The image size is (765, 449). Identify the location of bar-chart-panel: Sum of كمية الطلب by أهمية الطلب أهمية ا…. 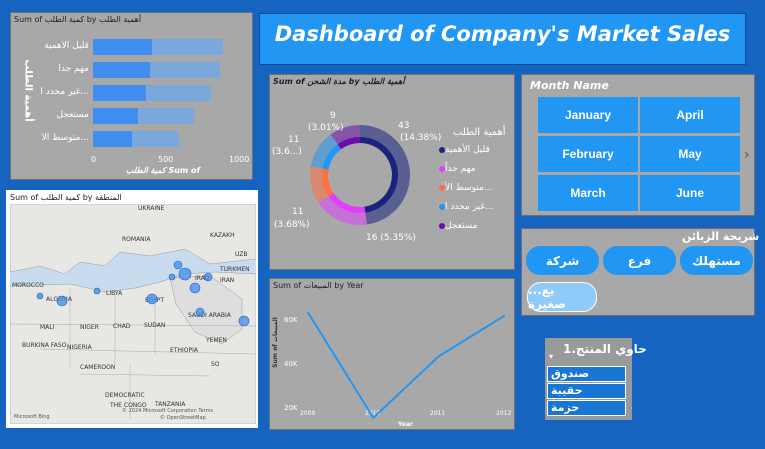
(131, 96).